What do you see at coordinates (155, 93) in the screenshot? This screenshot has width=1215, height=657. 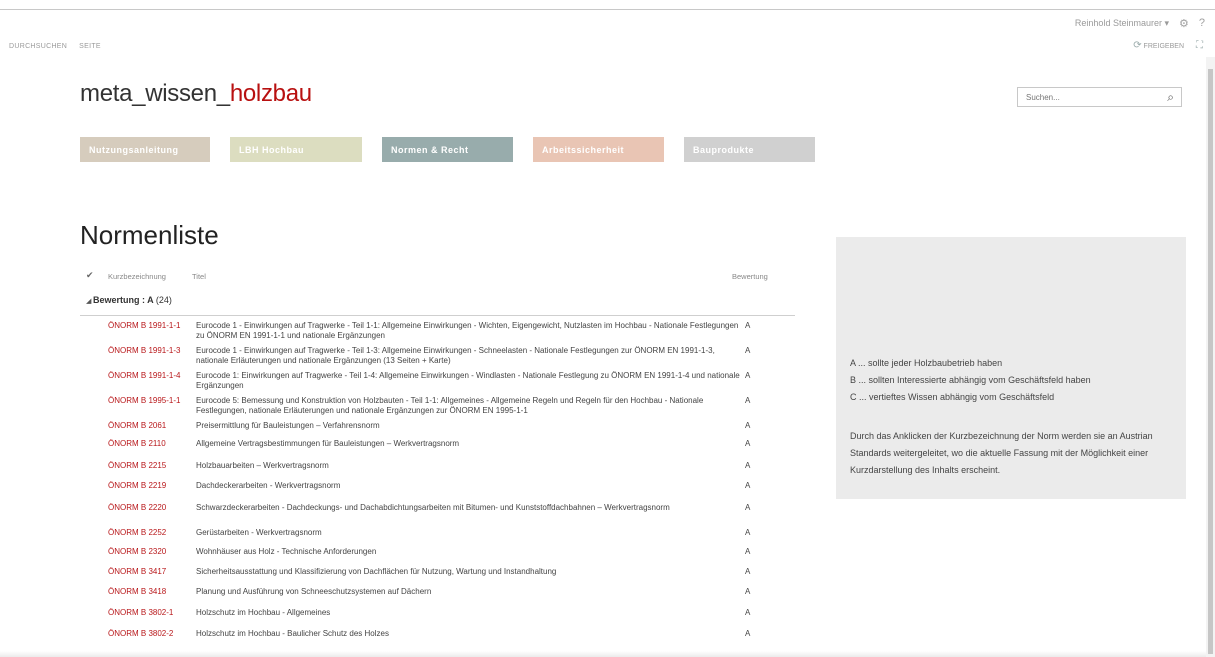 I see `site-title-plain: meta_wissen_` at bounding box center [155, 93].